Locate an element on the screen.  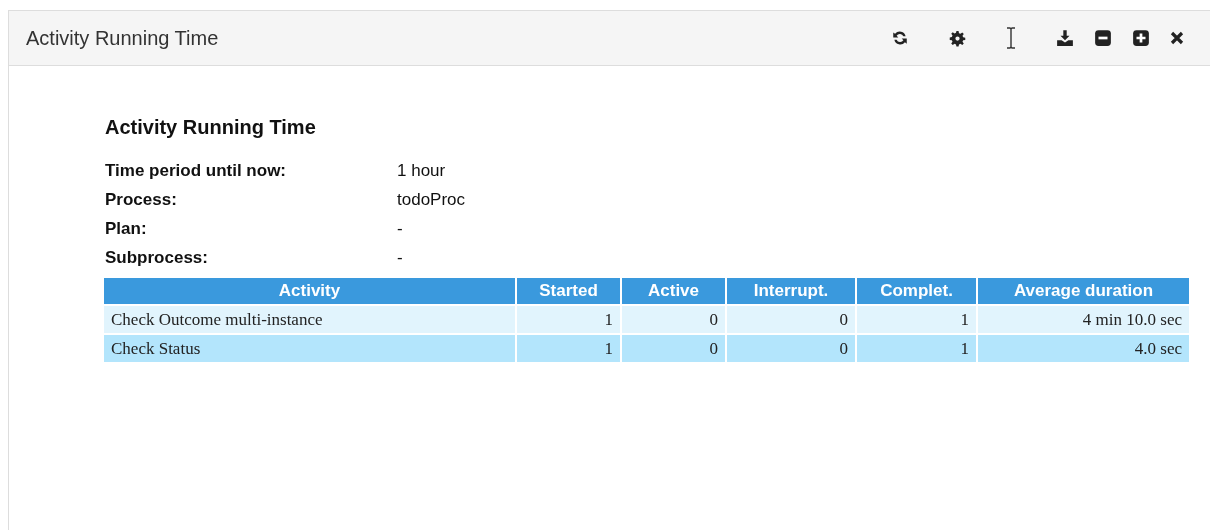
download-icon is located at coordinates (1065, 38).